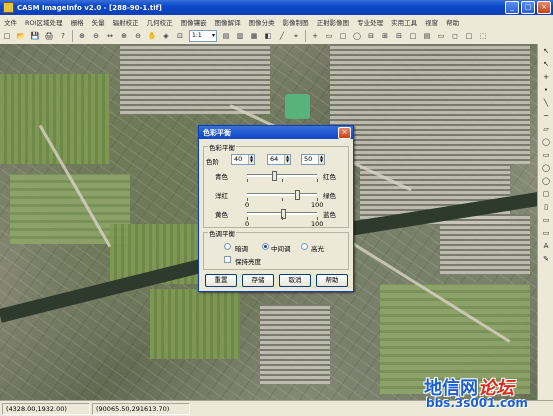 This screenshot has width=553, height=416. Describe the element at coordinates (404, 22) in the screenshot. I see `menu-tools: 实用工具` at that location.